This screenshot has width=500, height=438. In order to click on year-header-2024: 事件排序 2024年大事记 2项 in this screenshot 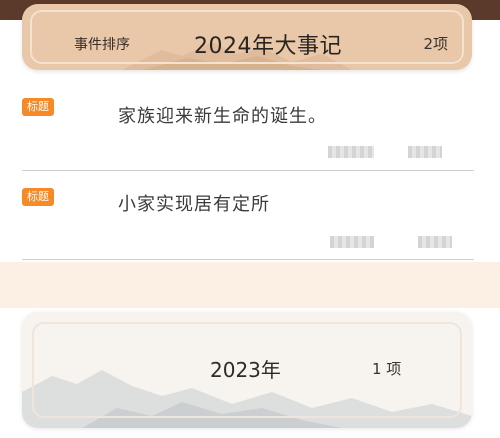, I will do `click(247, 37)`.